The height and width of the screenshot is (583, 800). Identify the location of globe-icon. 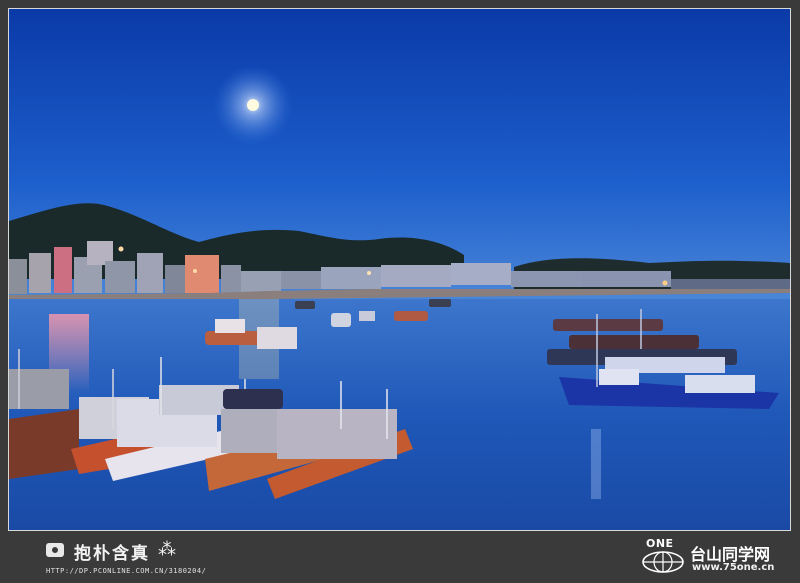
(663, 562).